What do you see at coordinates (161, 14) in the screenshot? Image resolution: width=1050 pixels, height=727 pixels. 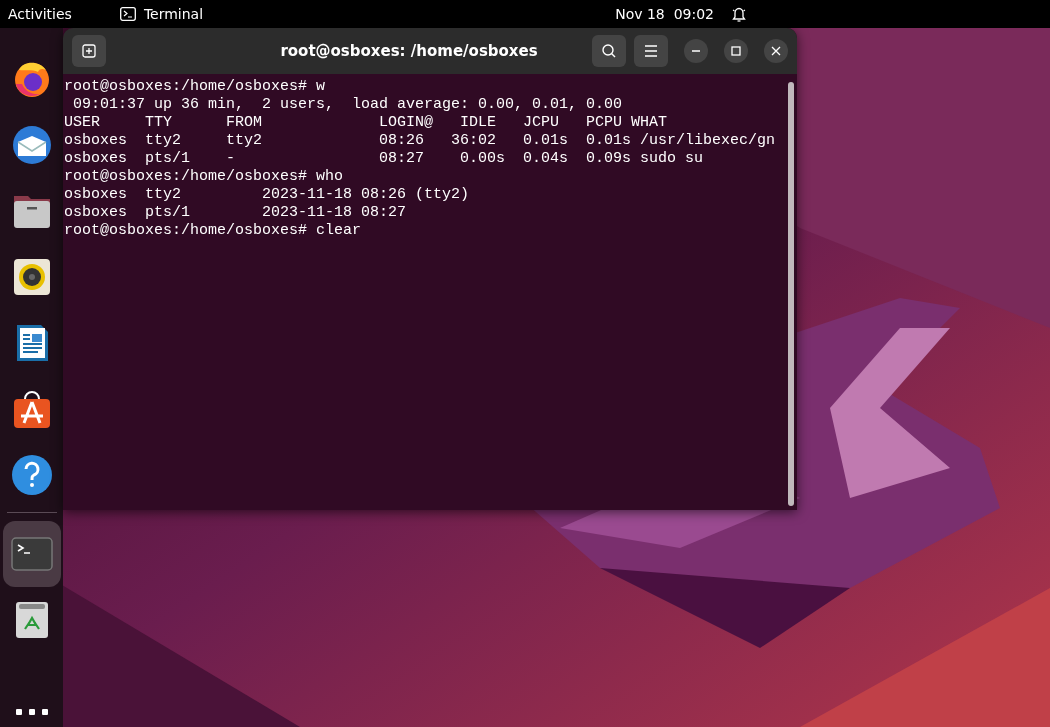 I see `app-menu: Terminal` at bounding box center [161, 14].